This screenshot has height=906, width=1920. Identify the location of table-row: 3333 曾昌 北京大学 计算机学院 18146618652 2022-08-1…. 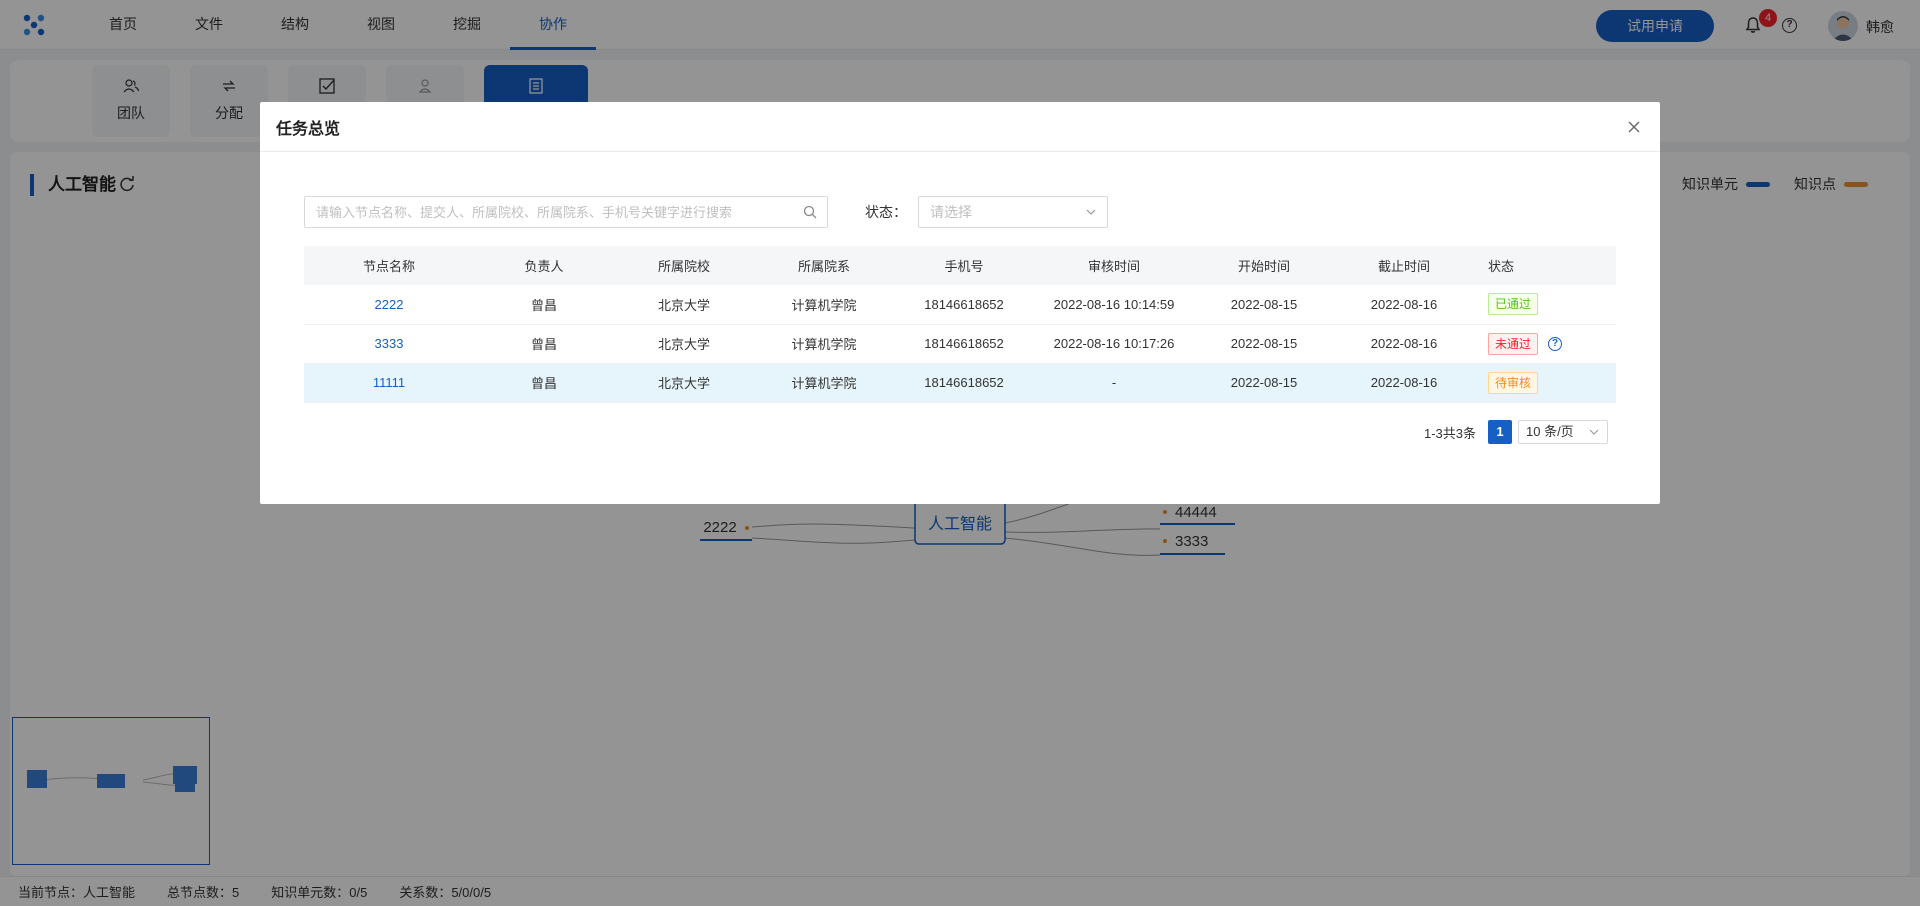
(960, 344).